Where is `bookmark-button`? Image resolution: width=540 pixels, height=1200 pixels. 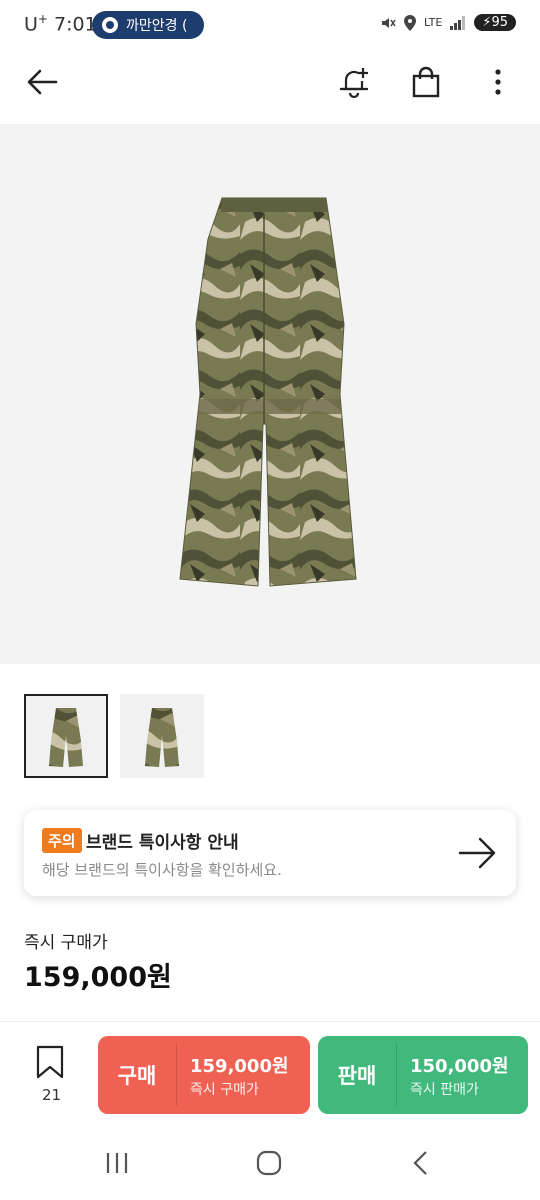 bookmark-button is located at coordinates (52, 1064).